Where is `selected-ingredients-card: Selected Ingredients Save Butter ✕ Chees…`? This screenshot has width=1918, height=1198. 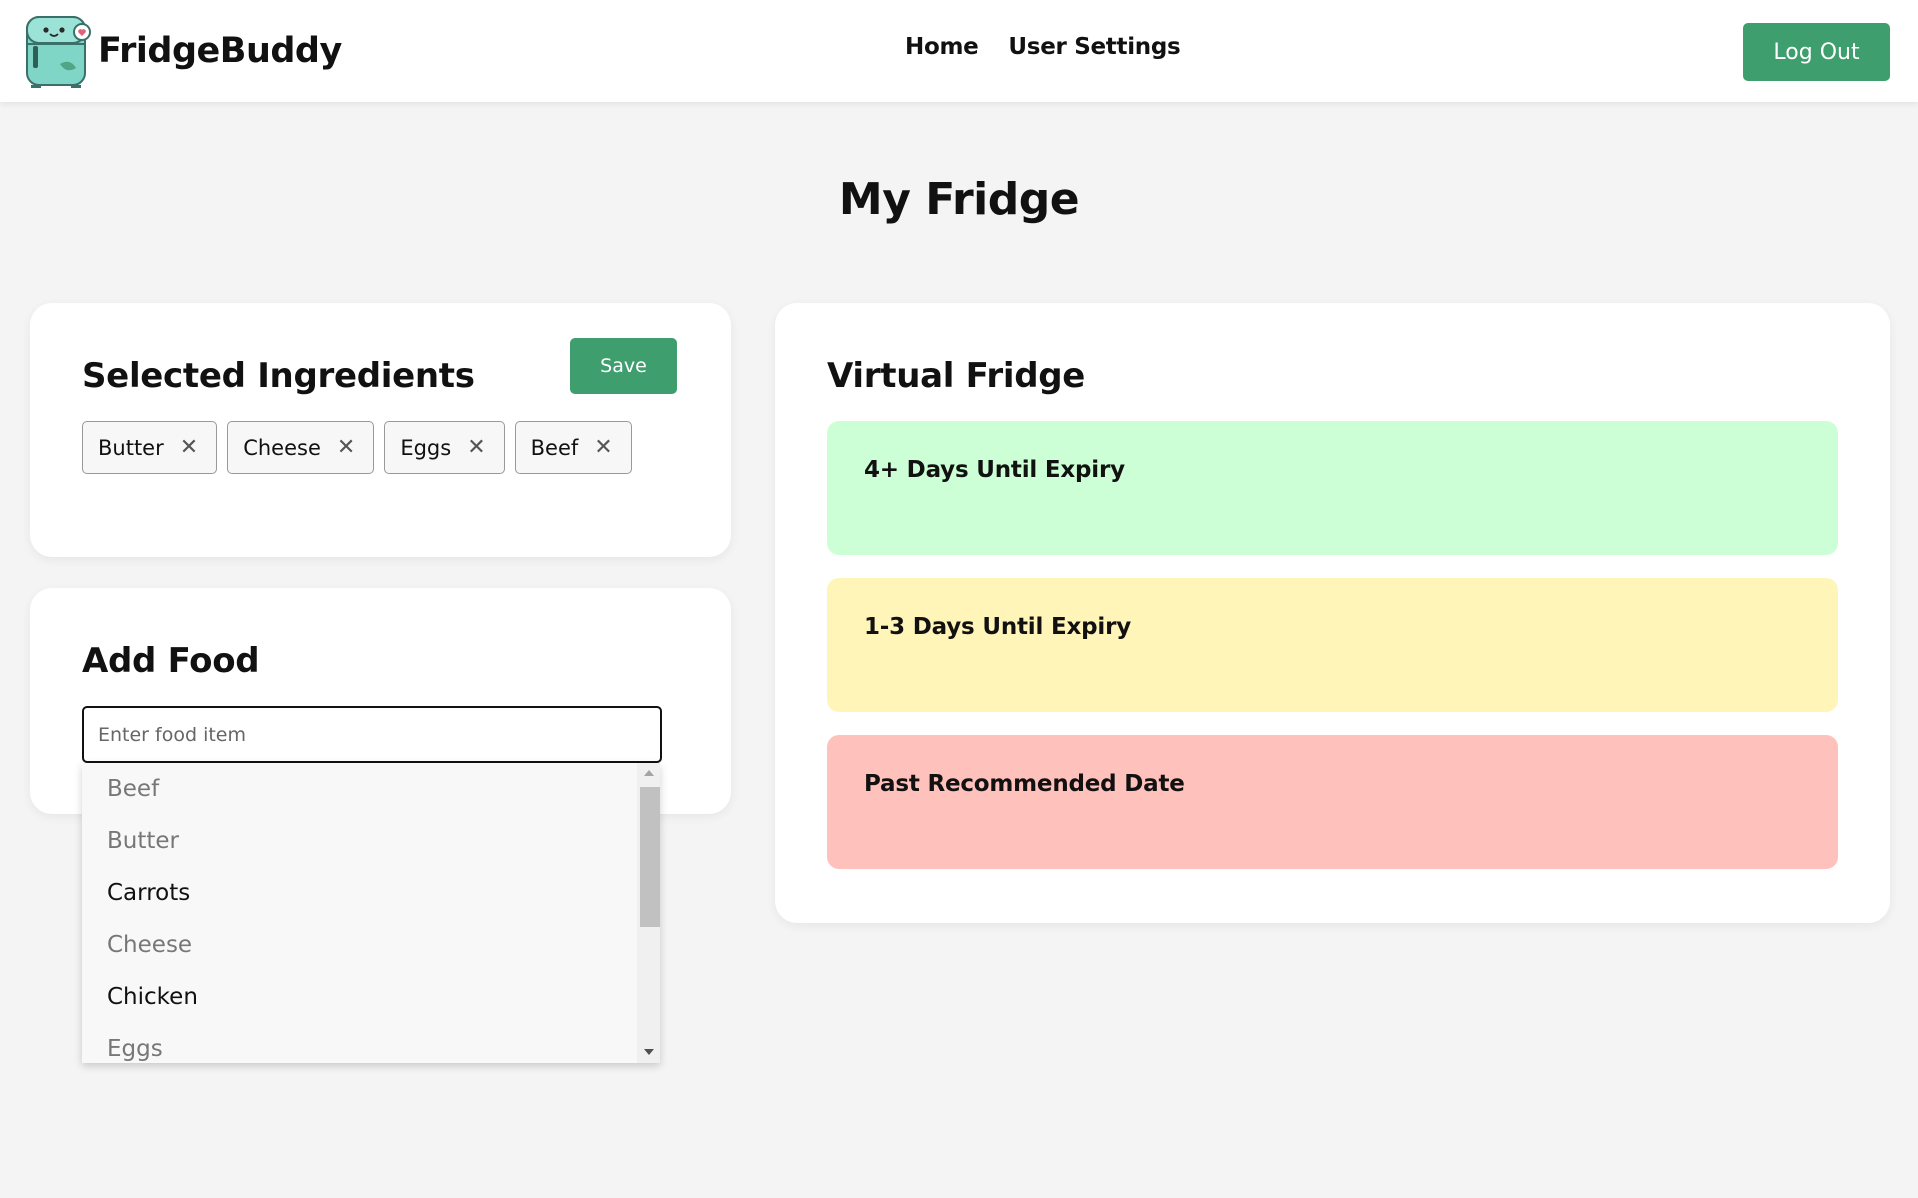 selected-ingredients-card: Selected Ingredients Save Butter ✕ Chees… is located at coordinates (380, 430).